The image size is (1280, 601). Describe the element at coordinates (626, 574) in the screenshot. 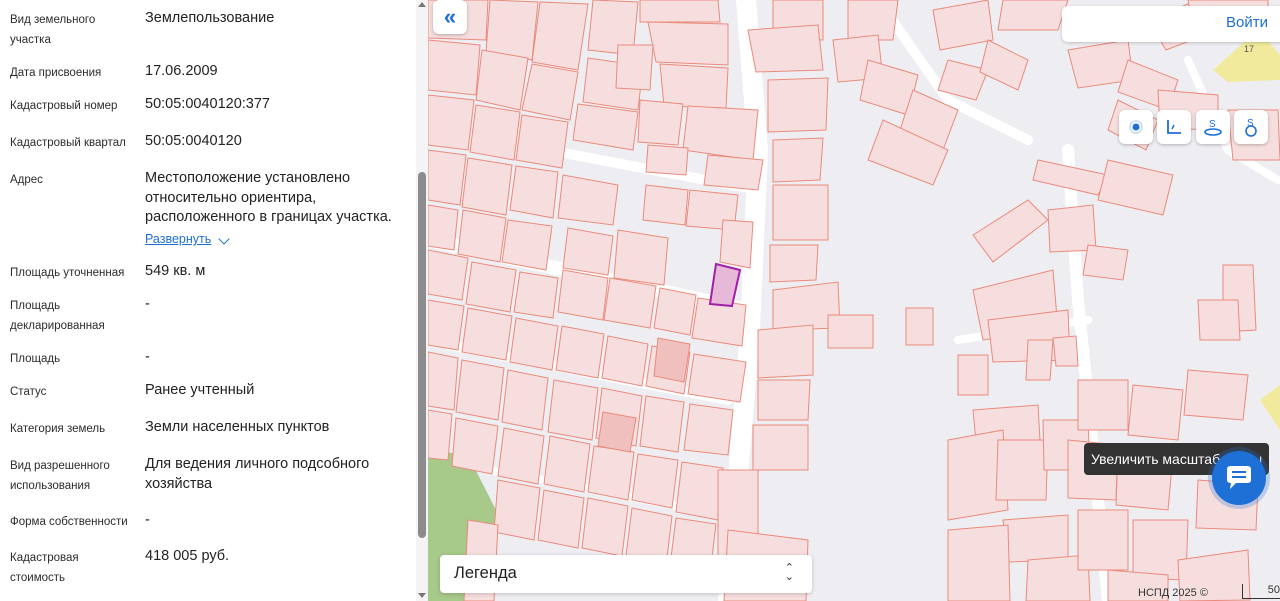

I see `legend-dropdown: Легенда ⌃ ⌄` at that location.